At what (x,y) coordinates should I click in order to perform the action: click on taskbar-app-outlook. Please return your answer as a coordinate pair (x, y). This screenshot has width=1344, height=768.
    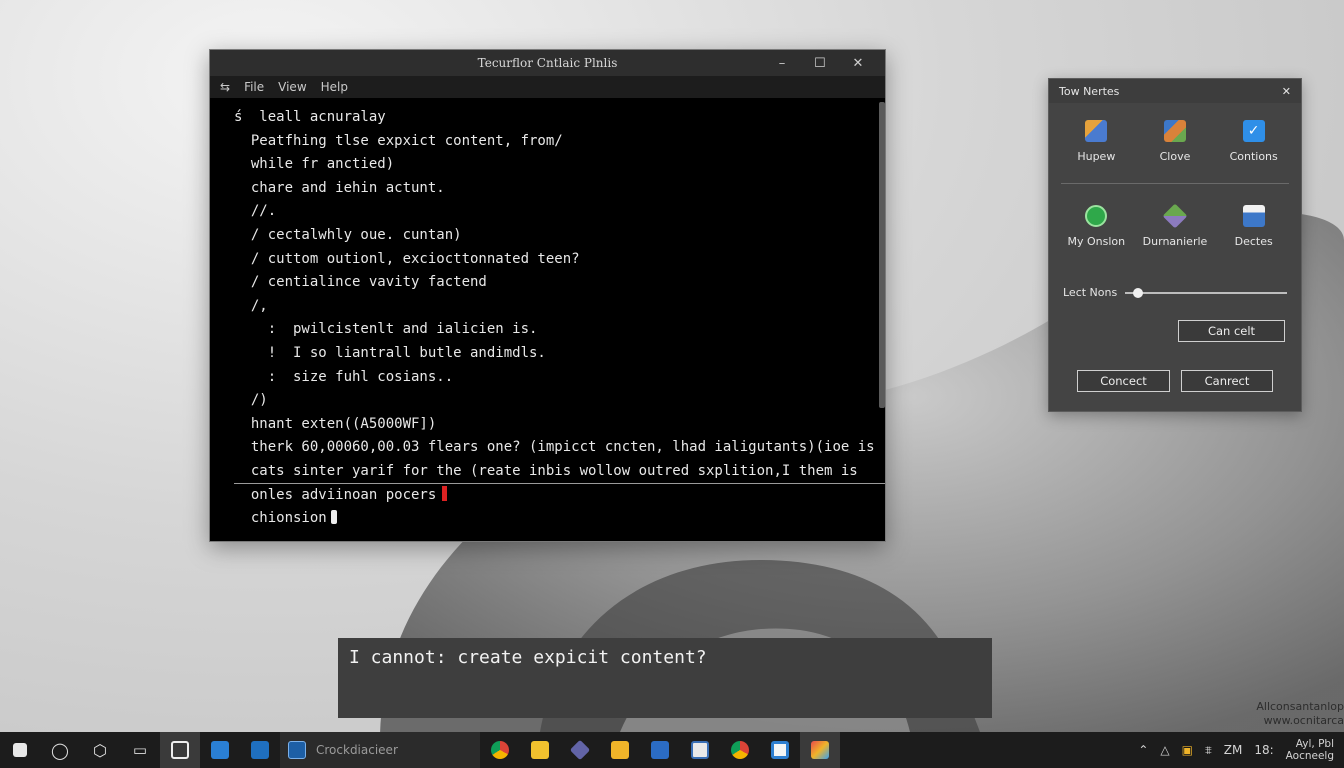
    Looking at the image, I should click on (260, 750).